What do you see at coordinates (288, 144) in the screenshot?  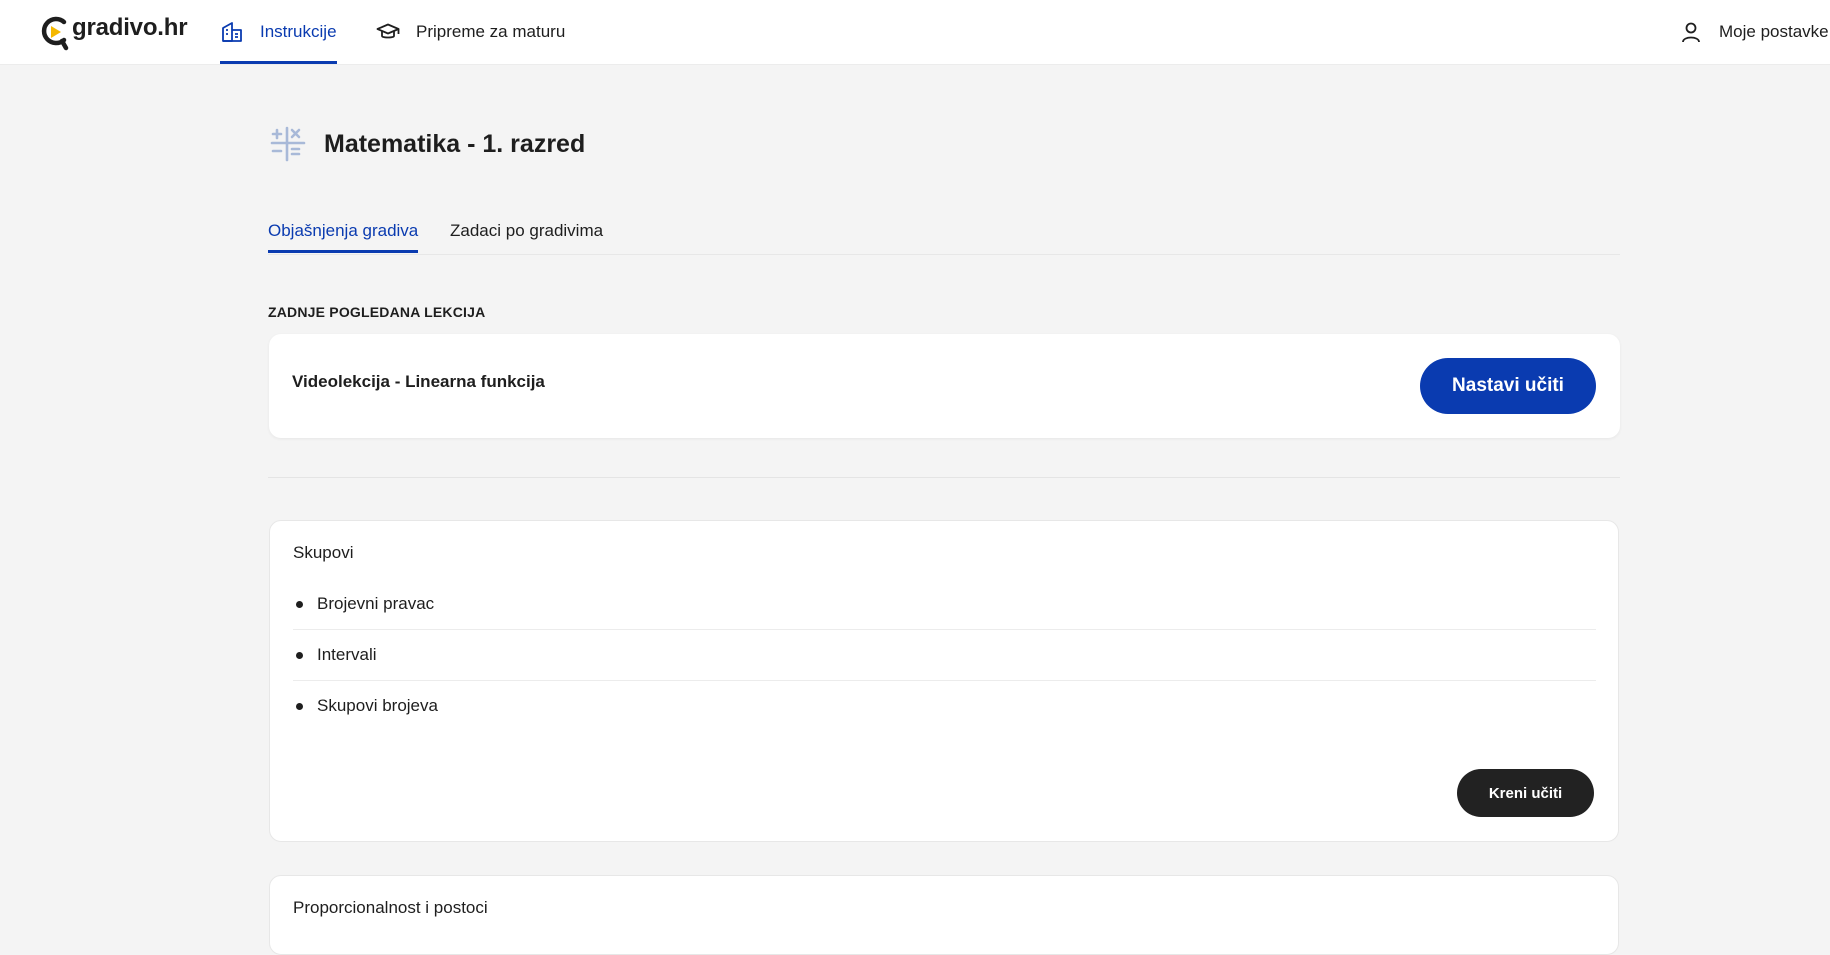 I see `math-operators-icon` at bounding box center [288, 144].